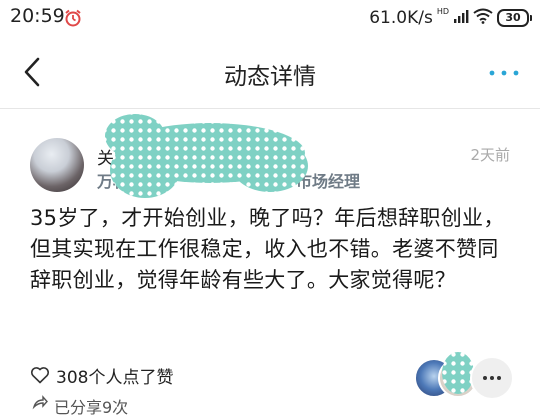 The image size is (540, 418). I want to click on share-icon, so click(40, 406).